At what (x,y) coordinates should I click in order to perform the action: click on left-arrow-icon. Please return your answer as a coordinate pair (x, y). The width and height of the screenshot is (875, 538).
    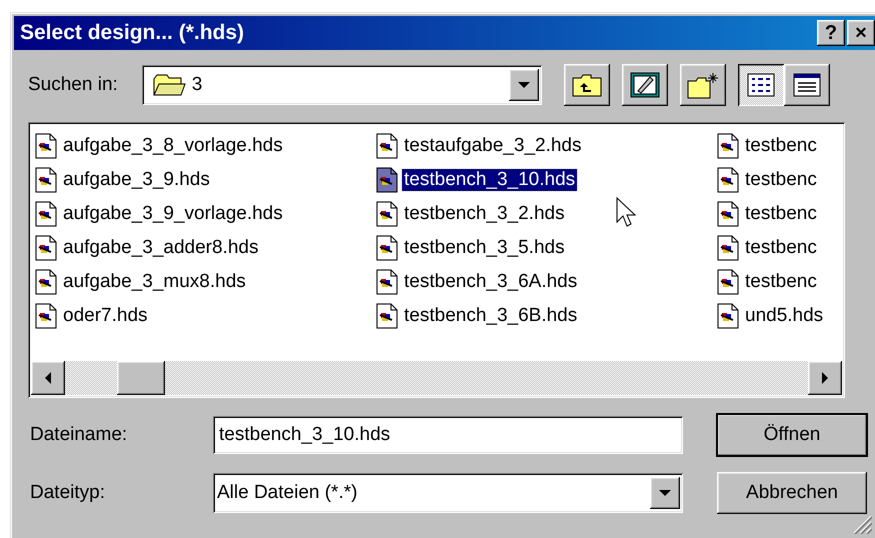
    Looking at the image, I should click on (48, 378).